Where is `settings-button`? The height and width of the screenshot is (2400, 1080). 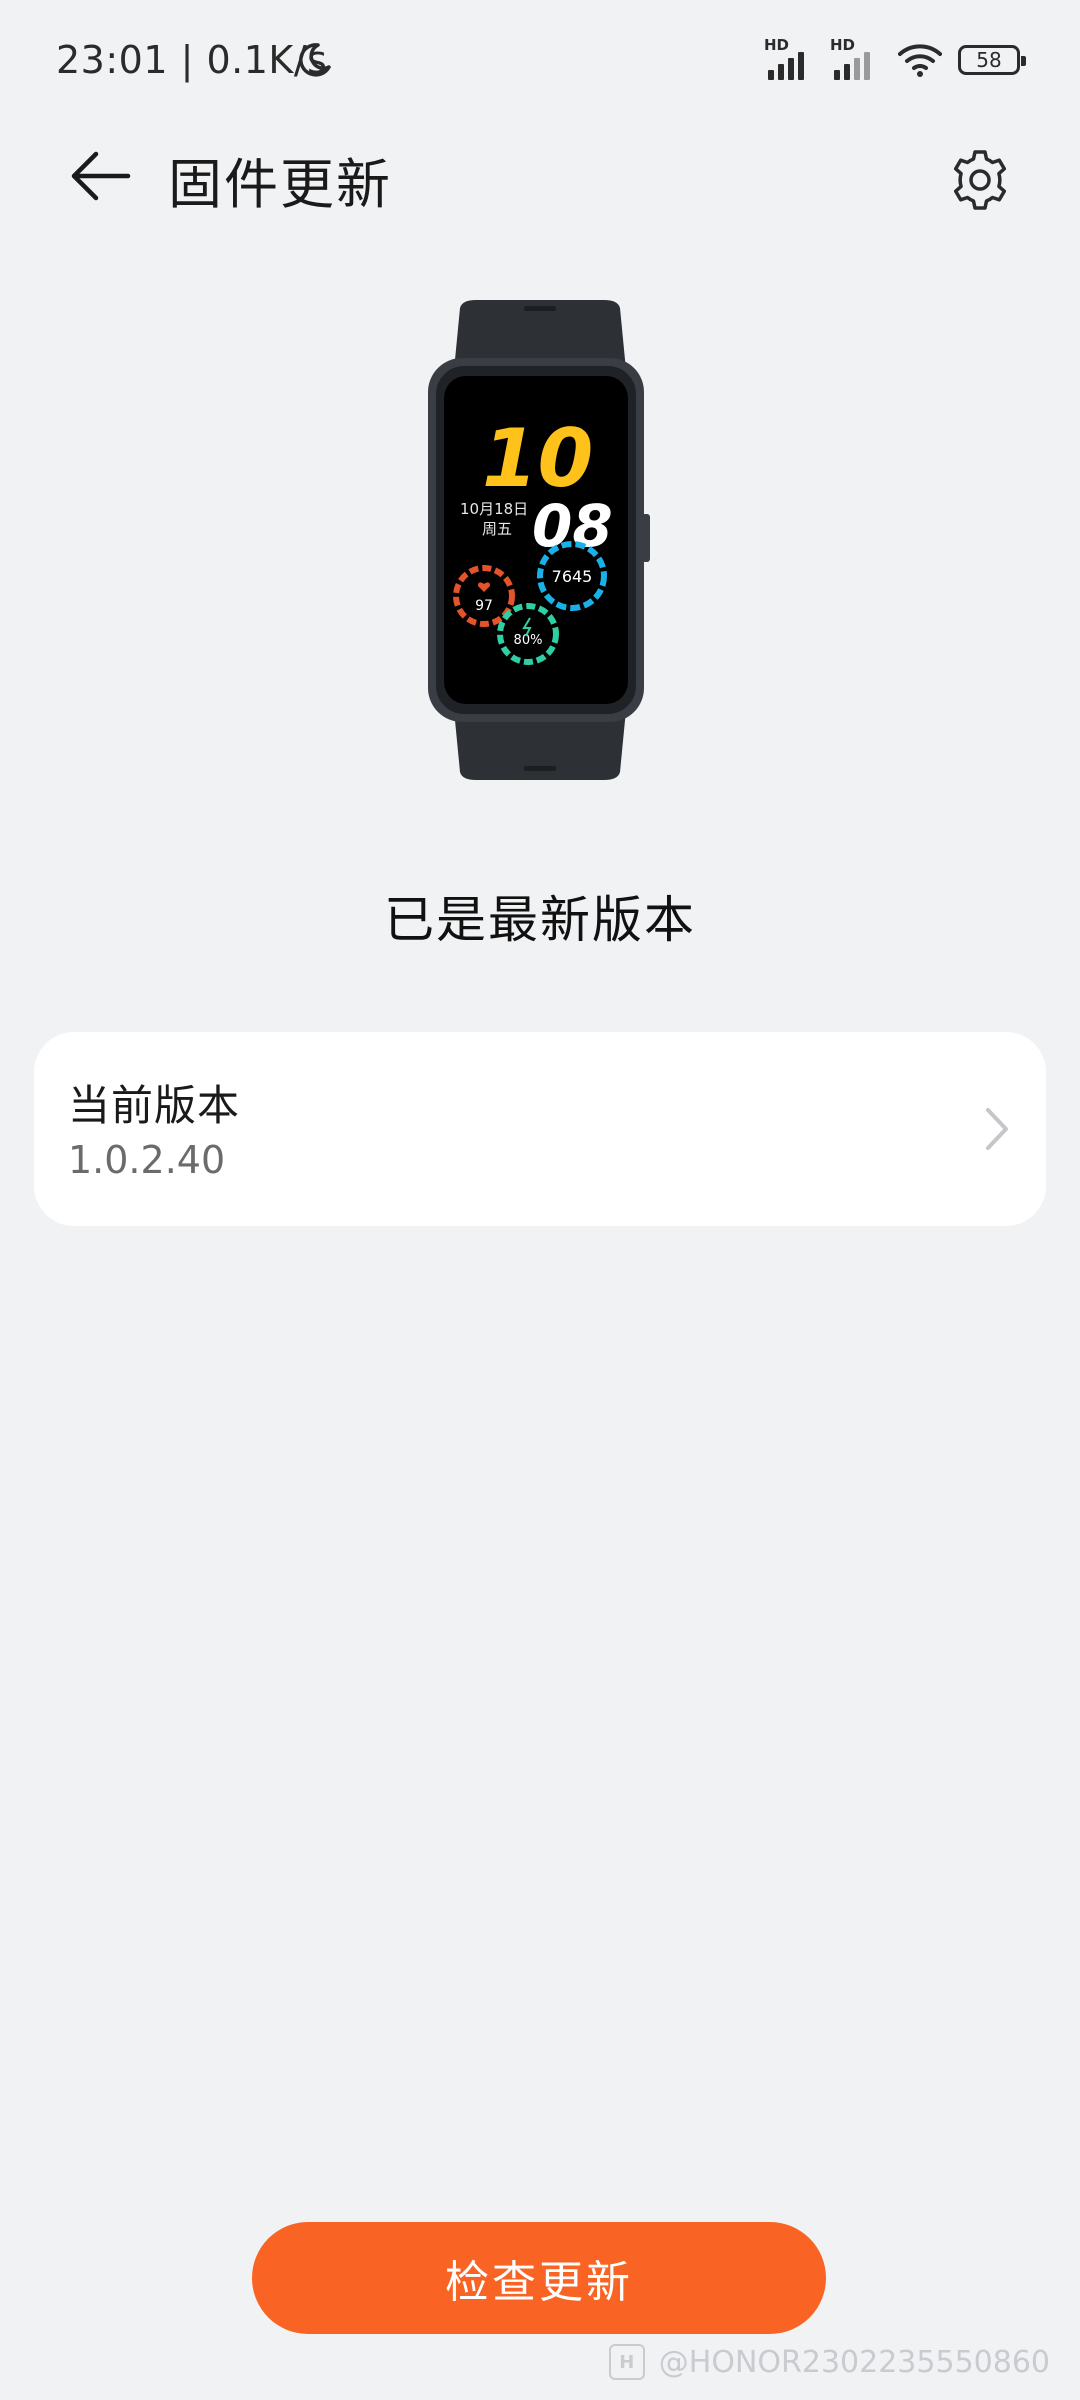 settings-button is located at coordinates (980, 180).